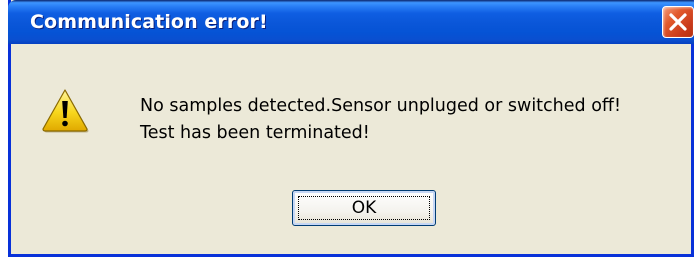  I want to click on ok-button: OK, so click(364, 208).